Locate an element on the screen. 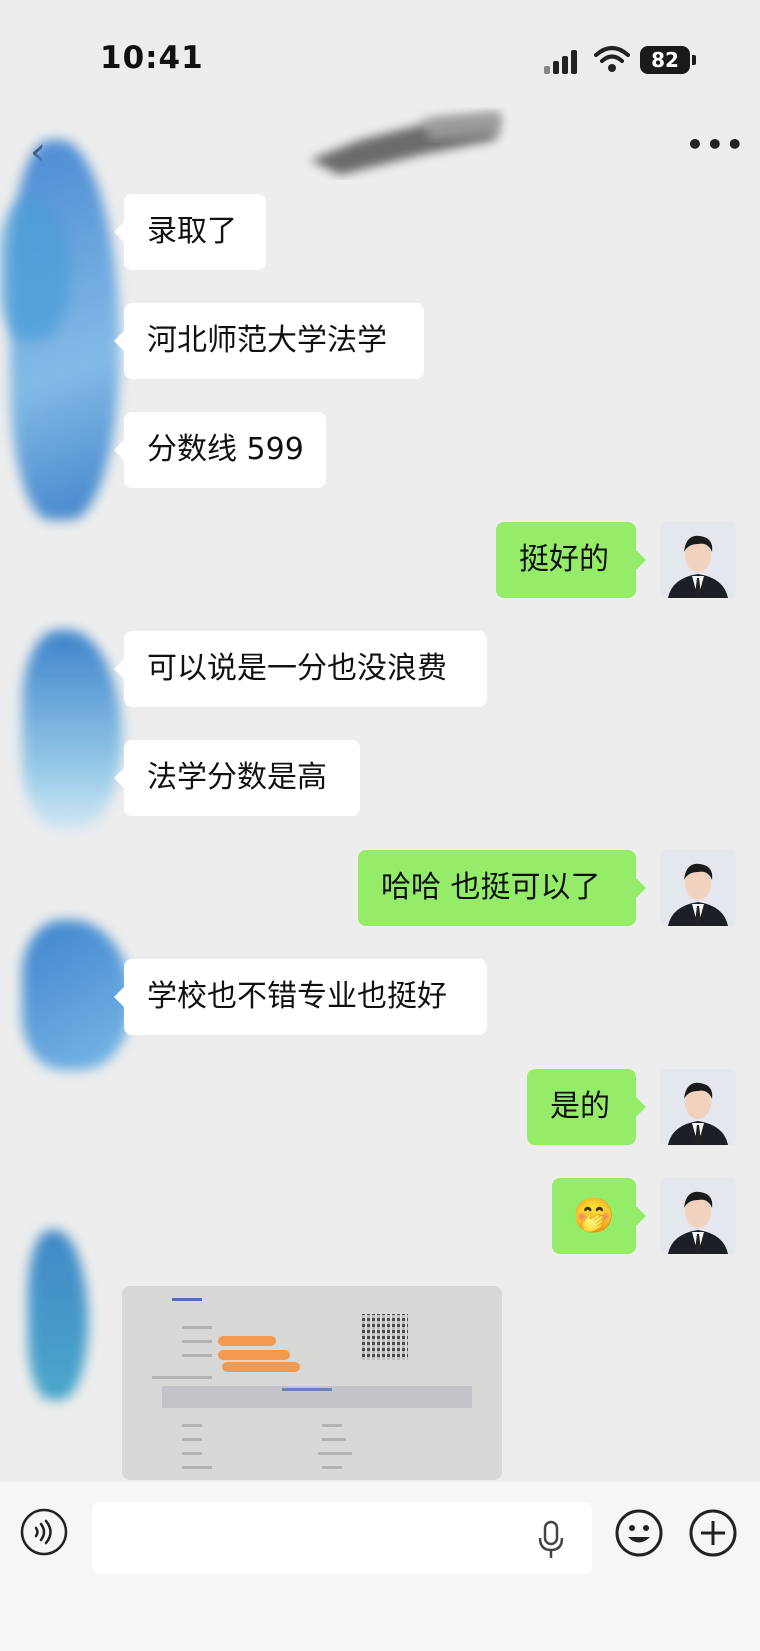  message-input-bar is located at coordinates (380, 1566).